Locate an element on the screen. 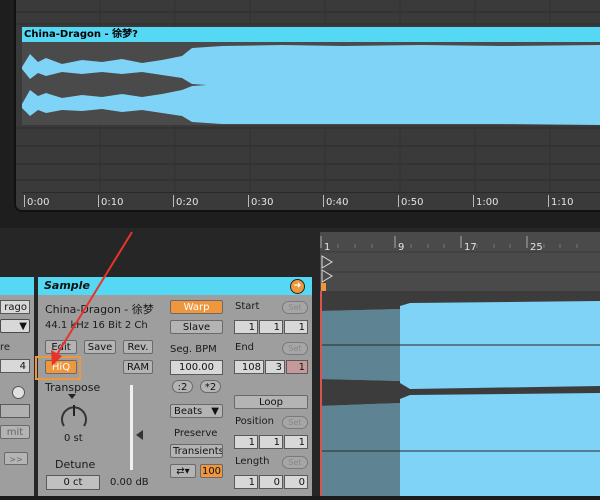  sample-ruler-label: 1 is located at coordinates (327, 247).